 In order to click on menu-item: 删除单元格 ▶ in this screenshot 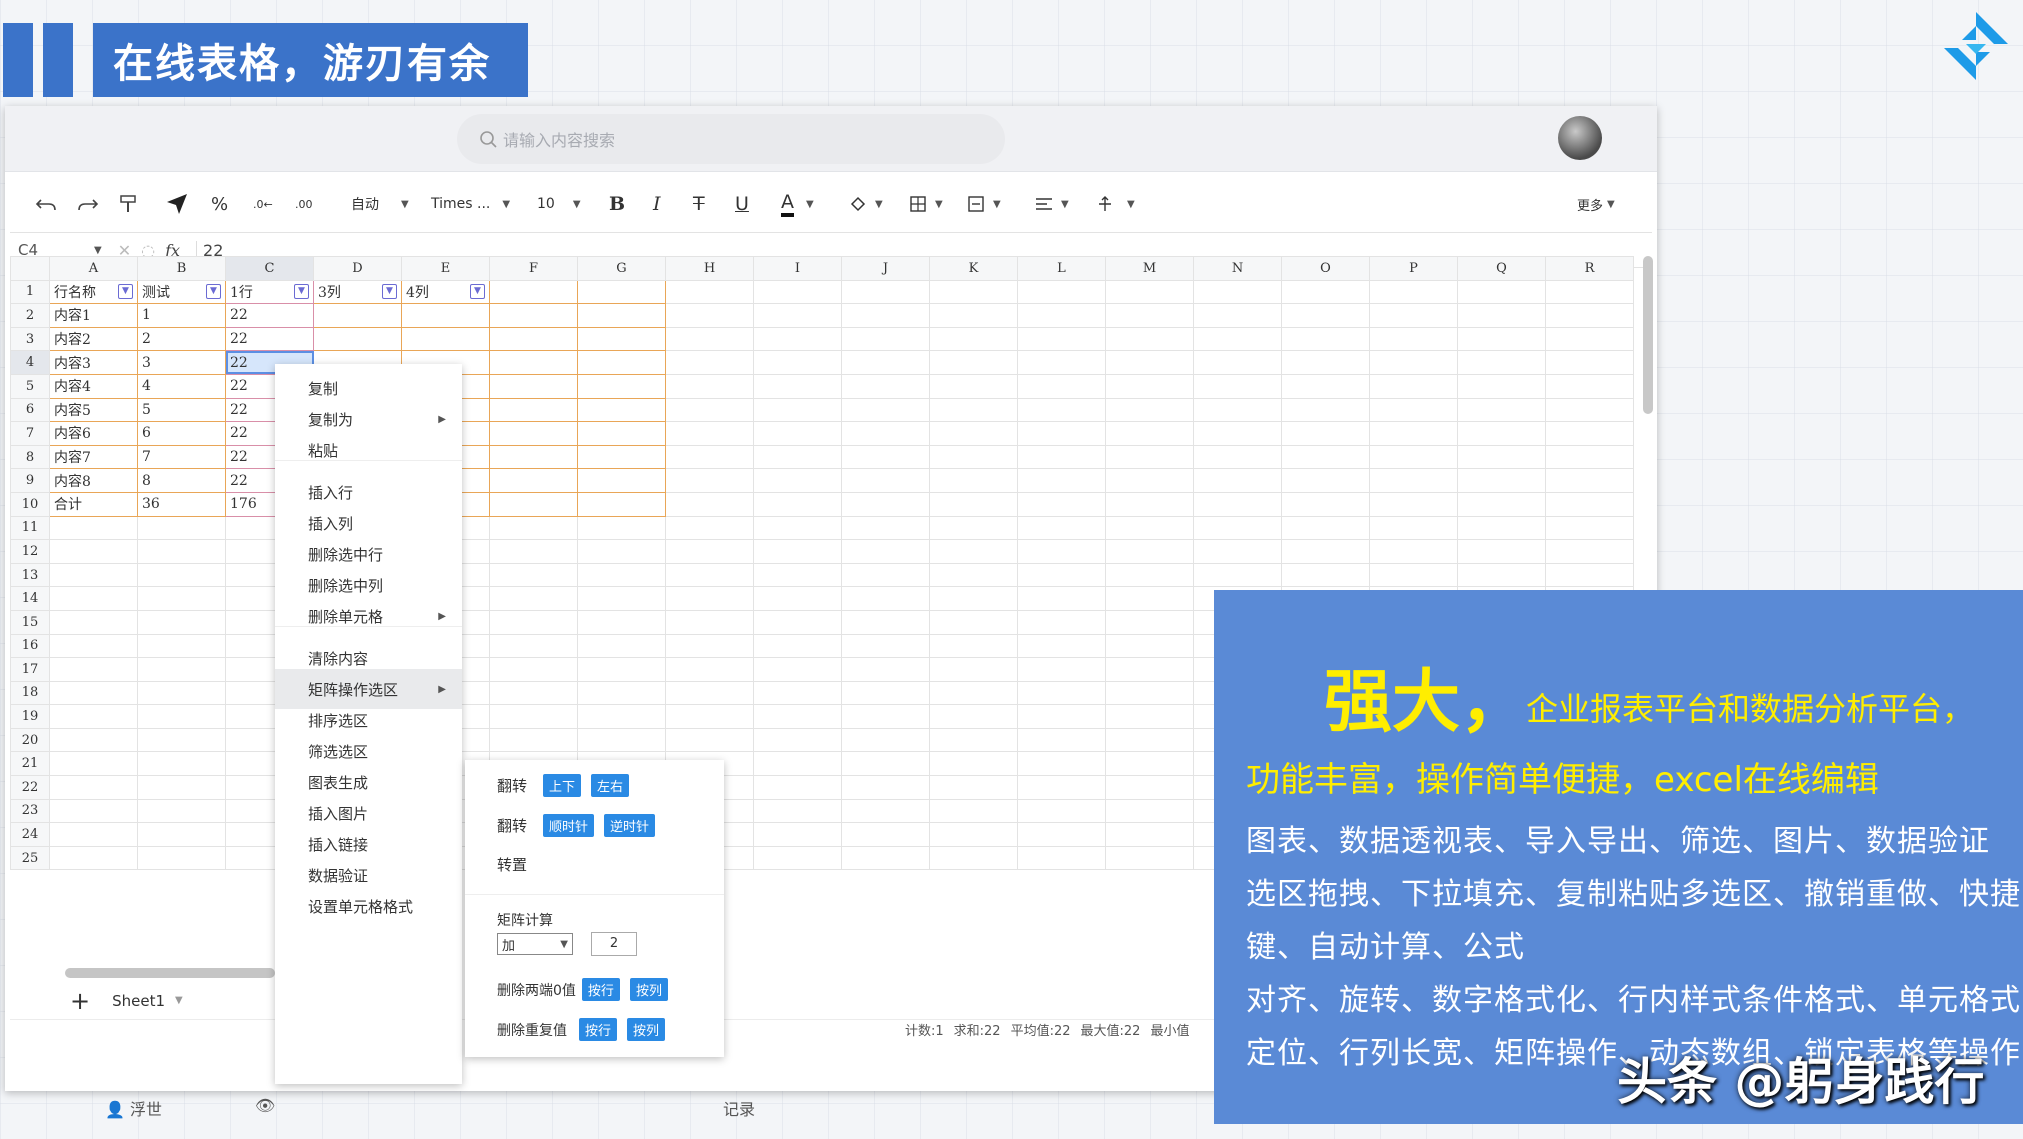, I will do `click(368, 616)`.